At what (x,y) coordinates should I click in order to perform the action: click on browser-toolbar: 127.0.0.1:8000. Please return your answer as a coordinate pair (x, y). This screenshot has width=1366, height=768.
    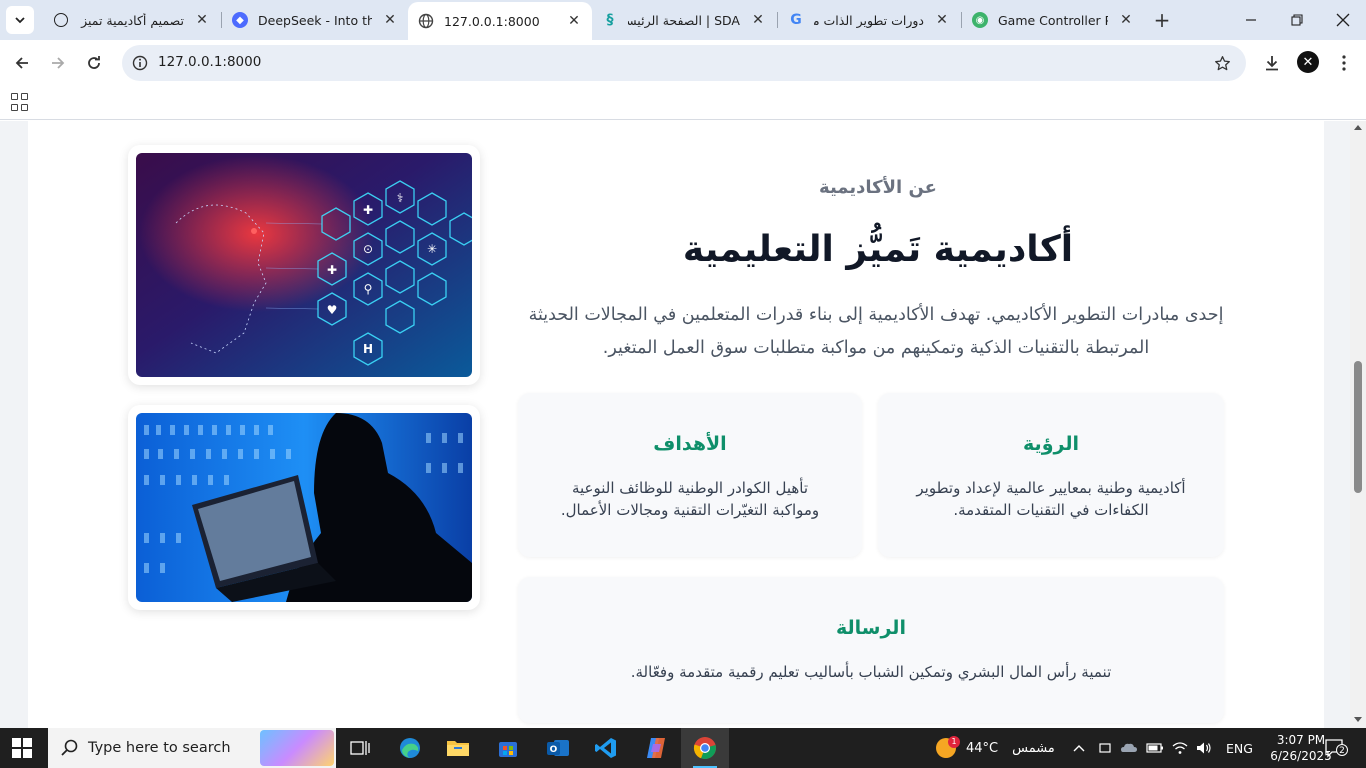
    Looking at the image, I should click on (683, 63).